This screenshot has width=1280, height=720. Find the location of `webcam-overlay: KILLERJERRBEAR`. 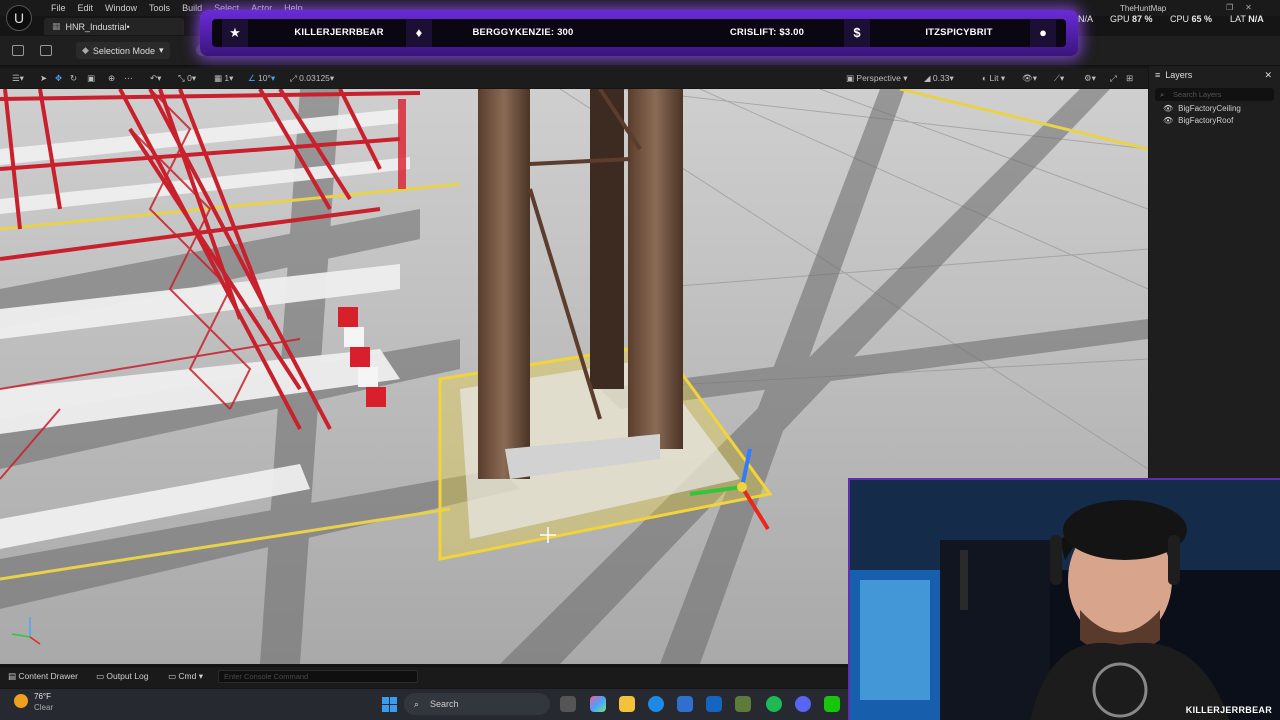

webcam-overlay: KILLERJERRBEAR is located at coordinates (1064, 599).